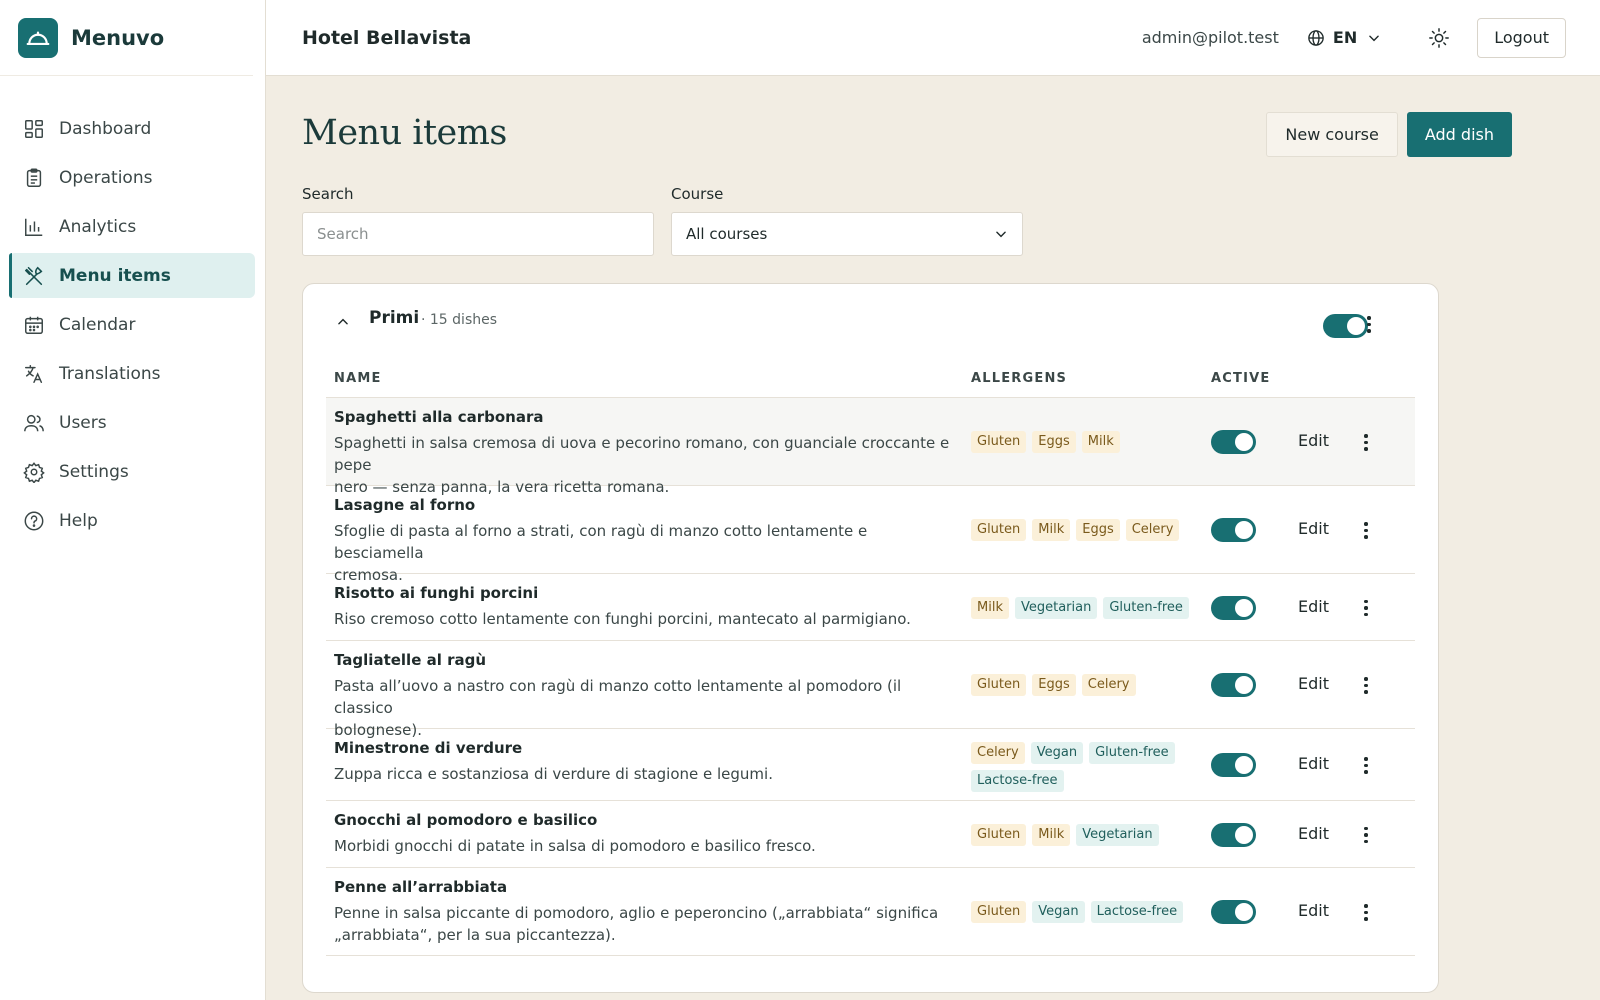  What do you see at coordinates (1345, 37) in the screenshot?
I see `language-code: EN` at bounding box center [1345, 37].